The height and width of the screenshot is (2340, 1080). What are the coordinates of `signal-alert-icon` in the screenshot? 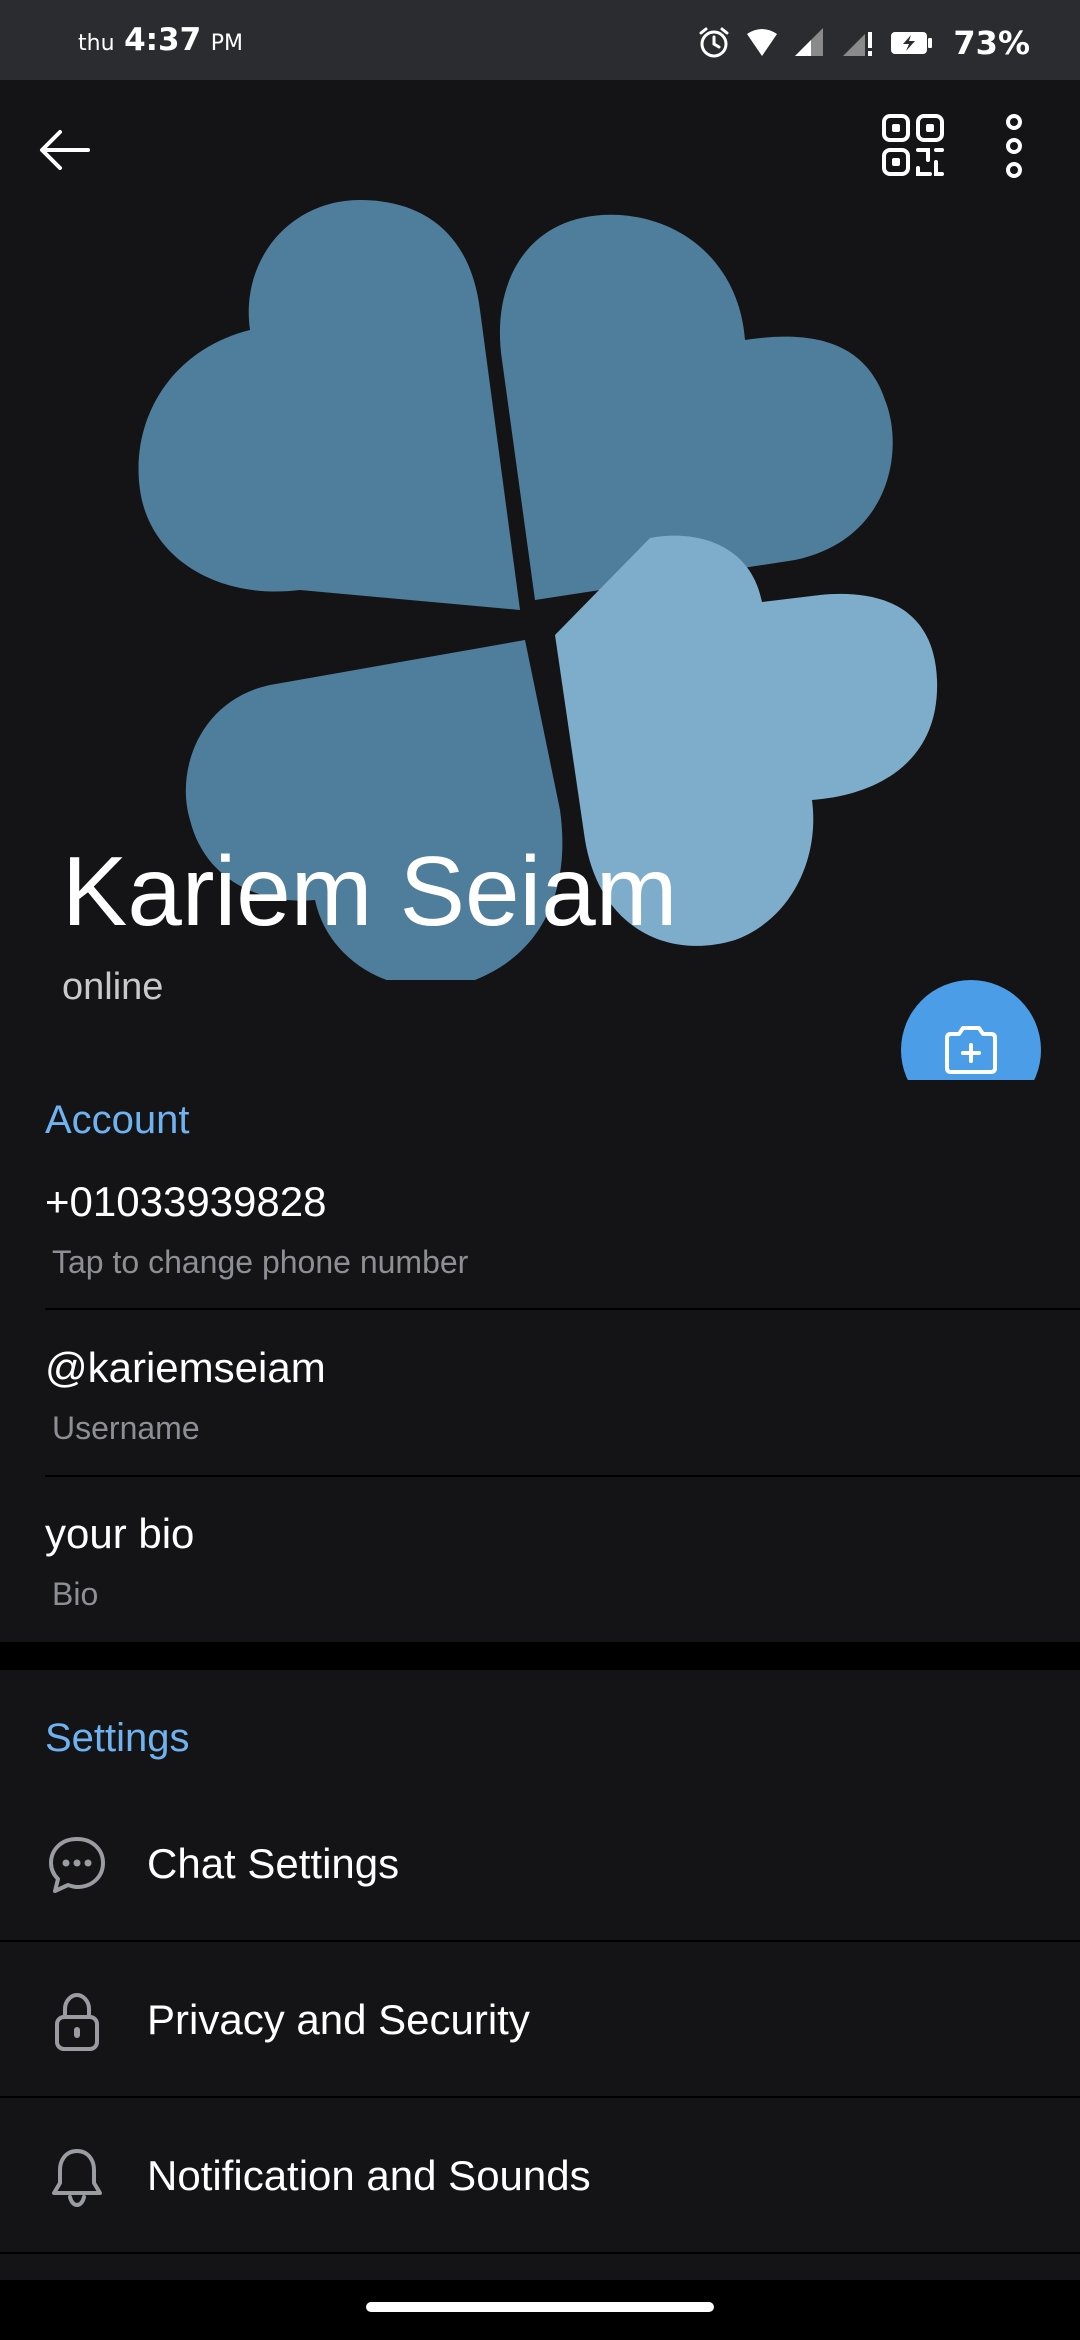 It's located at (858, 44).